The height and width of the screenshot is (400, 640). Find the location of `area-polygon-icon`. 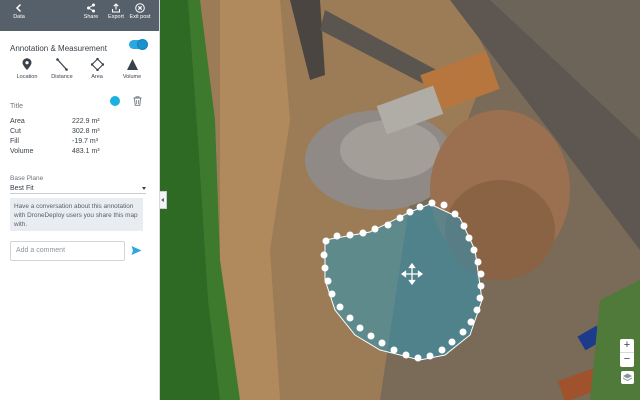

area-polygon-icon is located at coordinates (97, 64).